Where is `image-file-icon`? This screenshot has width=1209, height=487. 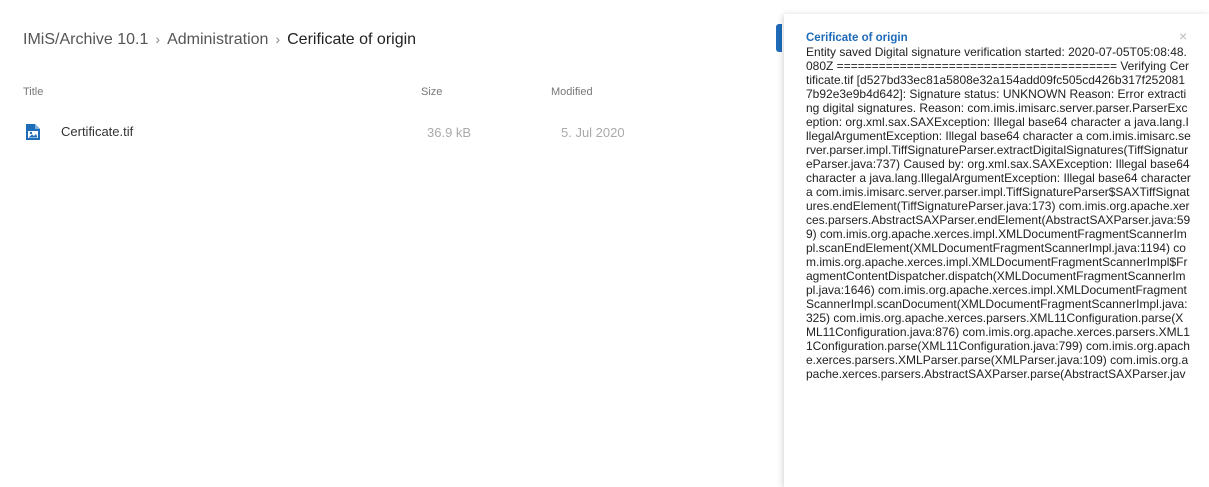
image-file-icon is located at coordinates (33, 132).